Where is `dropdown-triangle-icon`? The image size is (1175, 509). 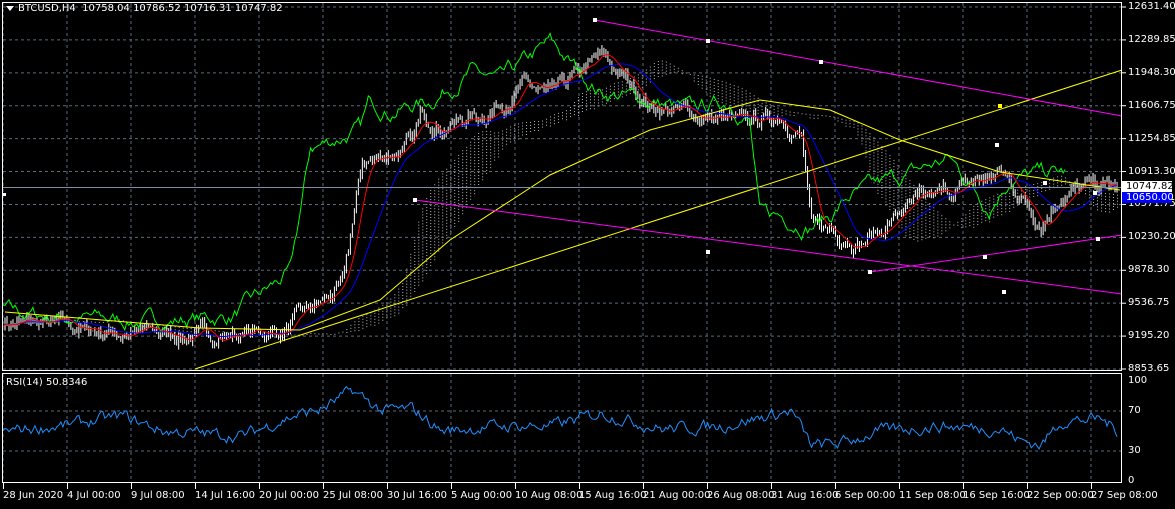
dropdown-triangle-icon is located at coordinates (10, 8).